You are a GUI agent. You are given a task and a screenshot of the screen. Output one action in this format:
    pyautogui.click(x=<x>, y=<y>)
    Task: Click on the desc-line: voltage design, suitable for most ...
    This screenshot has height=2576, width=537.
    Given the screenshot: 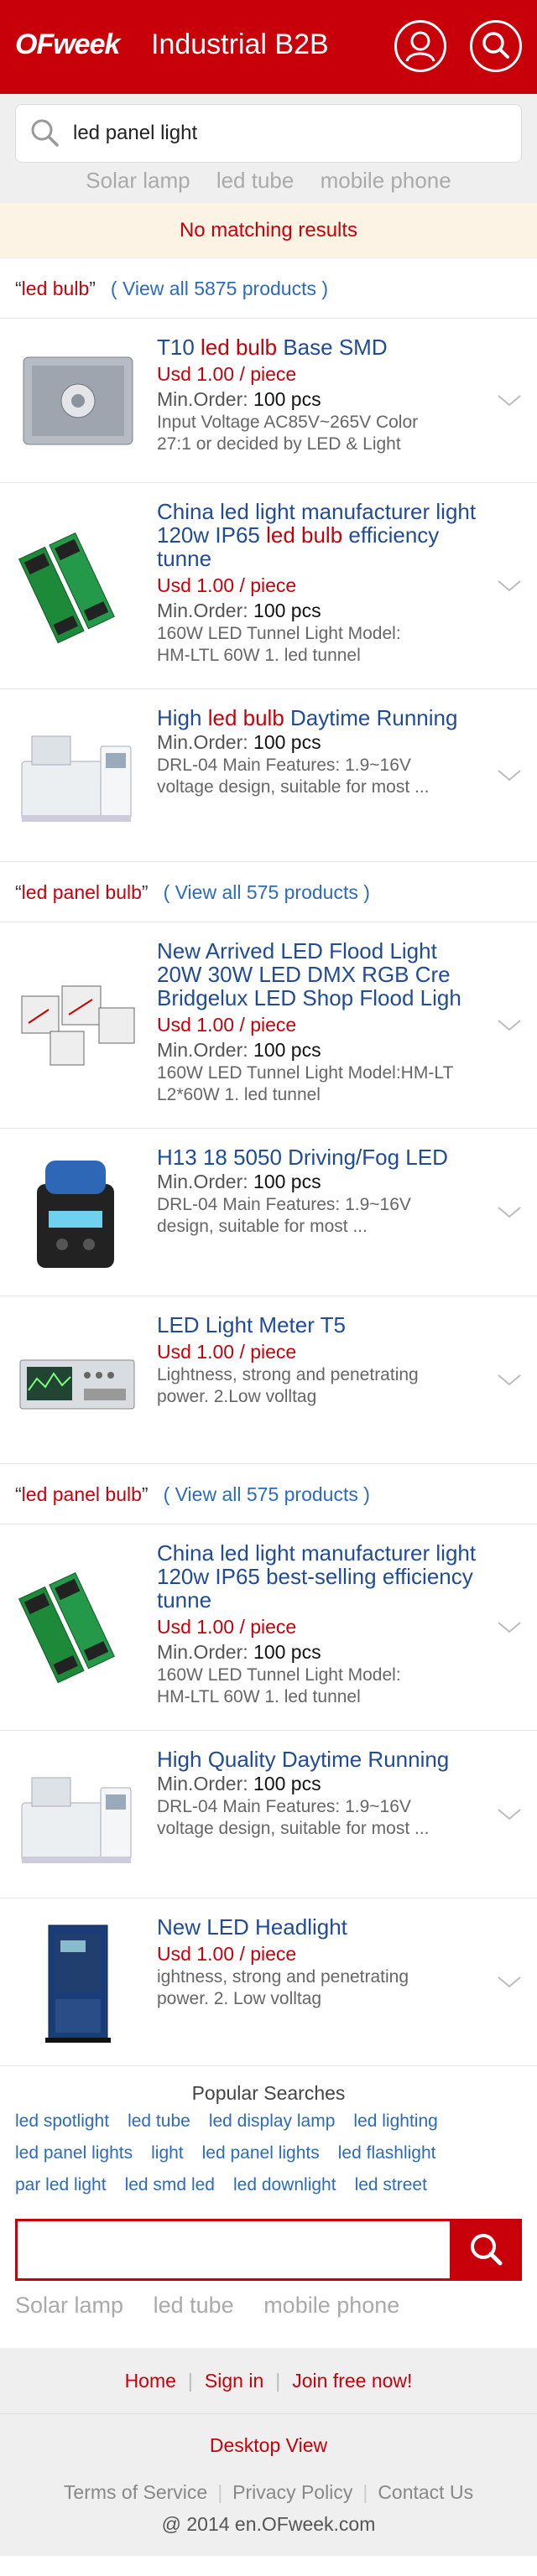 What is the action you would take?
    pyautogui.click(x=294, y=1828)
    